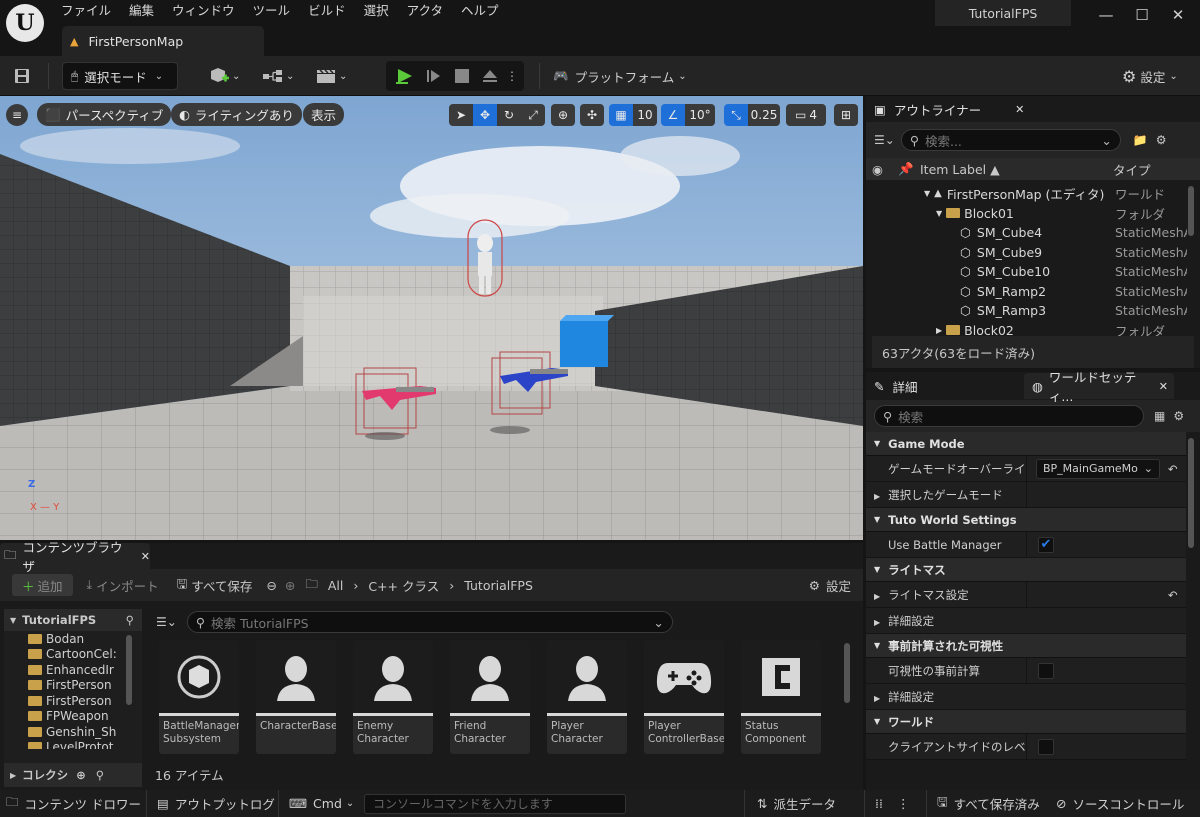 The image size is (1200, 817). Describe the element at coordinates (490, 76) in the screenshot. I see `eject-icon` at that location.